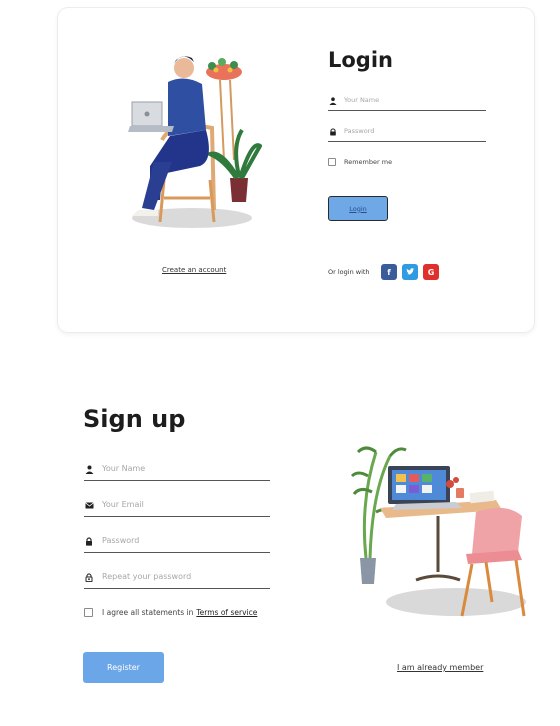 The height and width of the screenshot is (726, 560). What do you see at coordinates (195, 142) in the screenshot?
I see `man-with-laptop-illustration` at bounding box center [195, 142].